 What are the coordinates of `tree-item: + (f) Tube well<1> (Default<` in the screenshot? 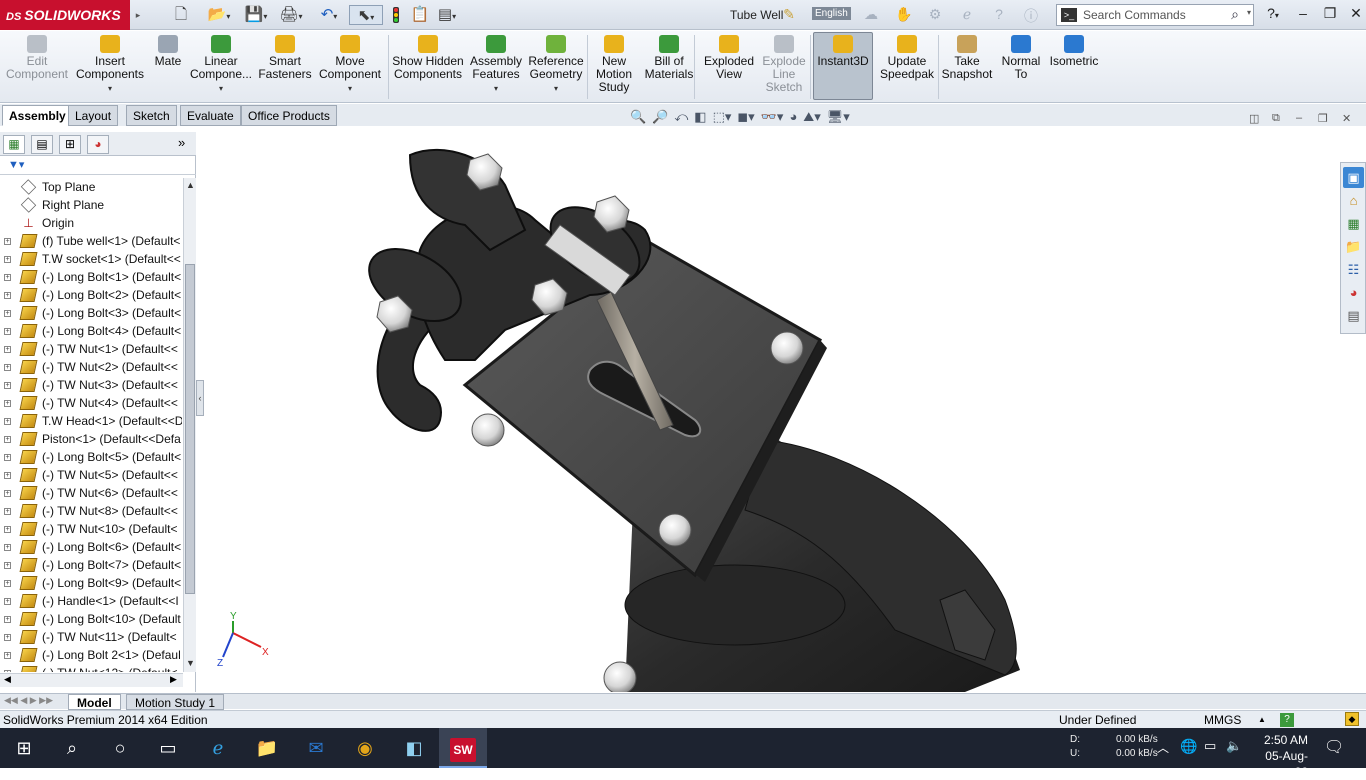 It's located at (91, 241).